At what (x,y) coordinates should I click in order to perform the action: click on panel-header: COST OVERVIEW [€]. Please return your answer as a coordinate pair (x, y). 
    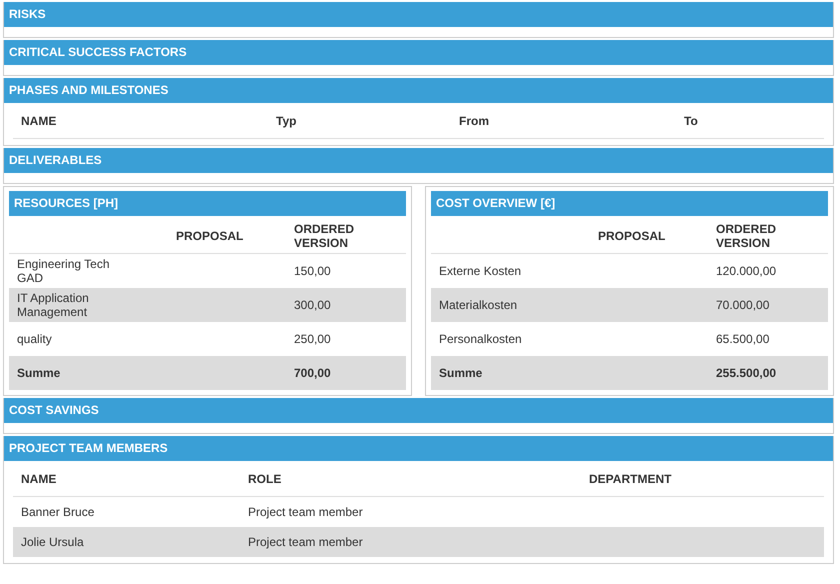
    Looking at the image, I should click on (629, 203).